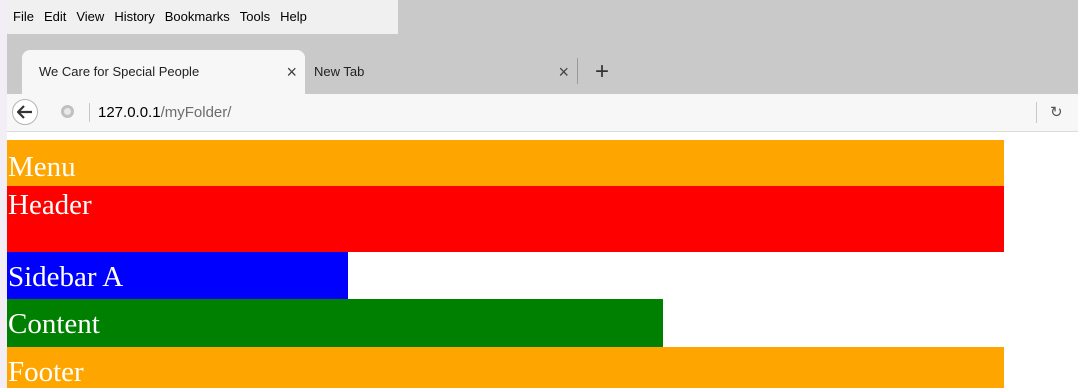  Describe the element at coordinates (442, 72) in the screenshot. I see `tab-new-tab: New Tab ×` at that location.